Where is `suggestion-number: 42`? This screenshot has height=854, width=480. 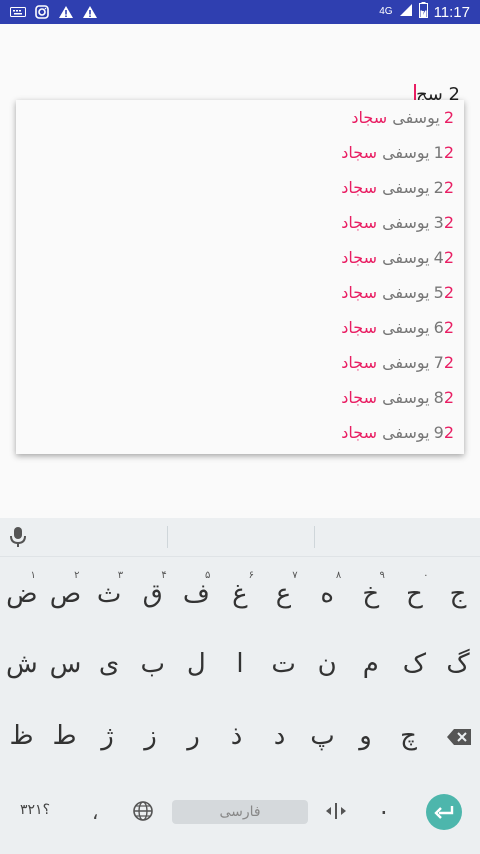 suggestion-number: 42 is located at coordinates (444, 257).